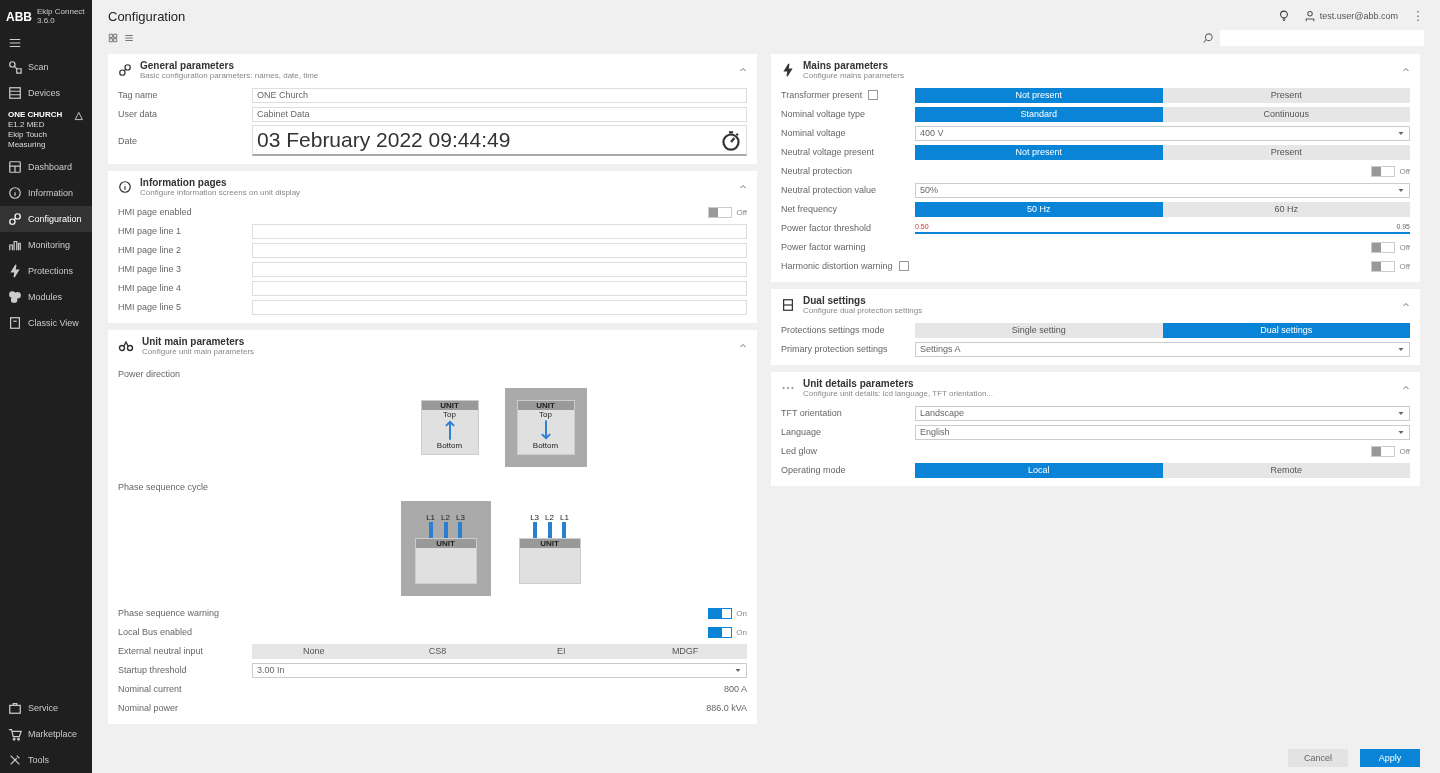  What do you see at coordinates (1390, 758) in the screenshot?
I see `apply-button: Apply` at bounding box center [1390, 758].